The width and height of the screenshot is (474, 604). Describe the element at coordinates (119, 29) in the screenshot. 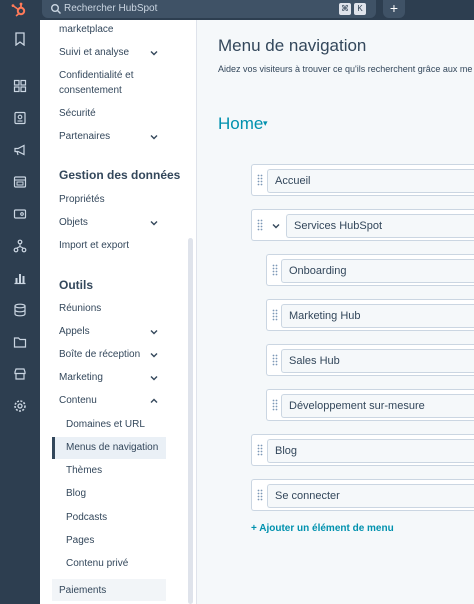

I see `sidebar-item-marketplace: marketplace` at that location.